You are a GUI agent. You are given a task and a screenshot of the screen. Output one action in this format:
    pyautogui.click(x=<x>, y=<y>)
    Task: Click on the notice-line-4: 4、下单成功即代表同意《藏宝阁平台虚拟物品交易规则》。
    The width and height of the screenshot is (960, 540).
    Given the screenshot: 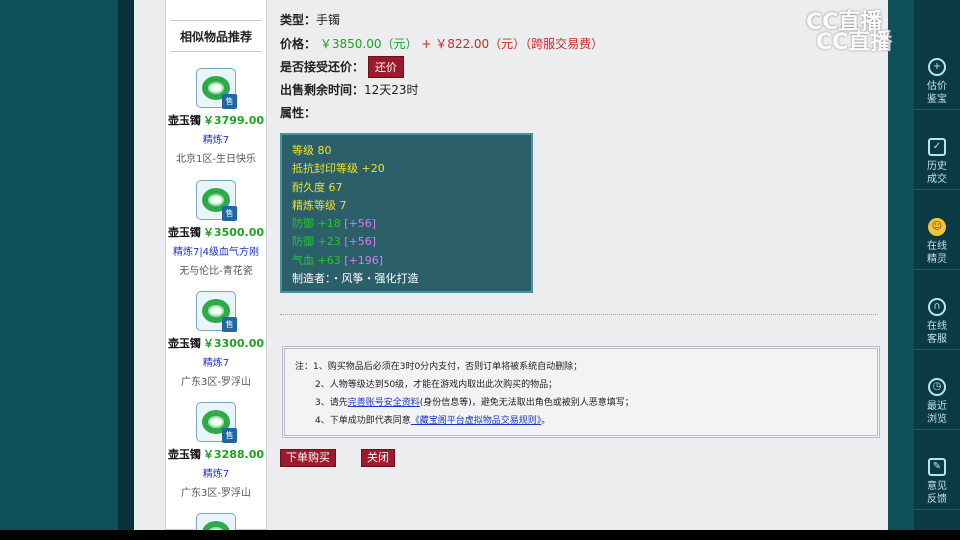 What is the action you would take?
    pyautogui.click(x=581, y=421)
    